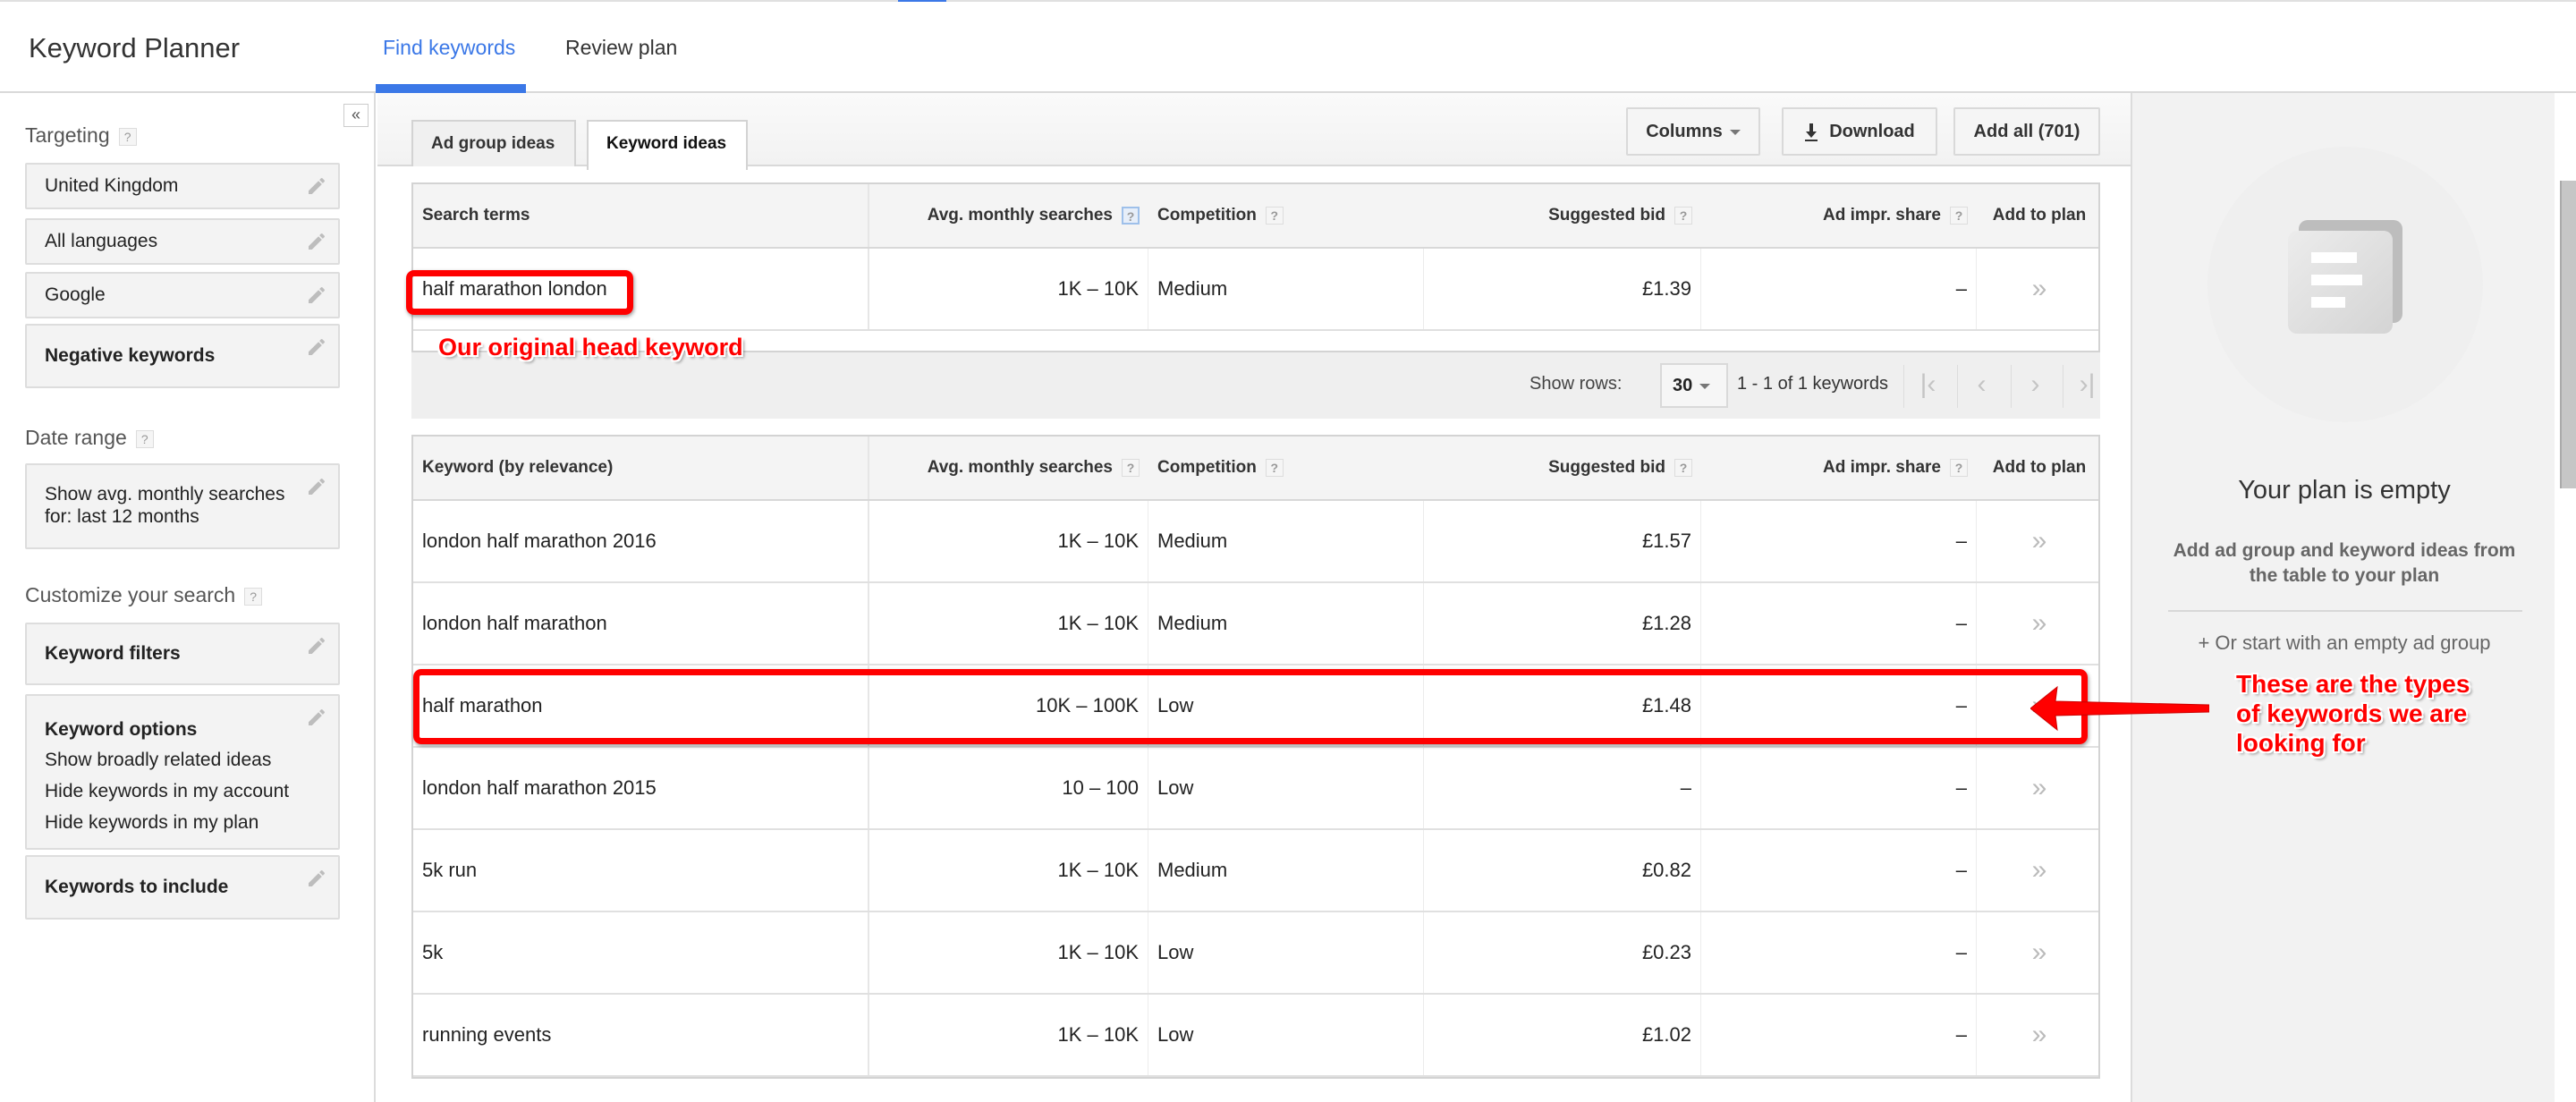 This screenshot has width=2576, height=1102. Describe the element at coordinates (1859, 131) in the screenshot. I see `download-button: Download` at that location.